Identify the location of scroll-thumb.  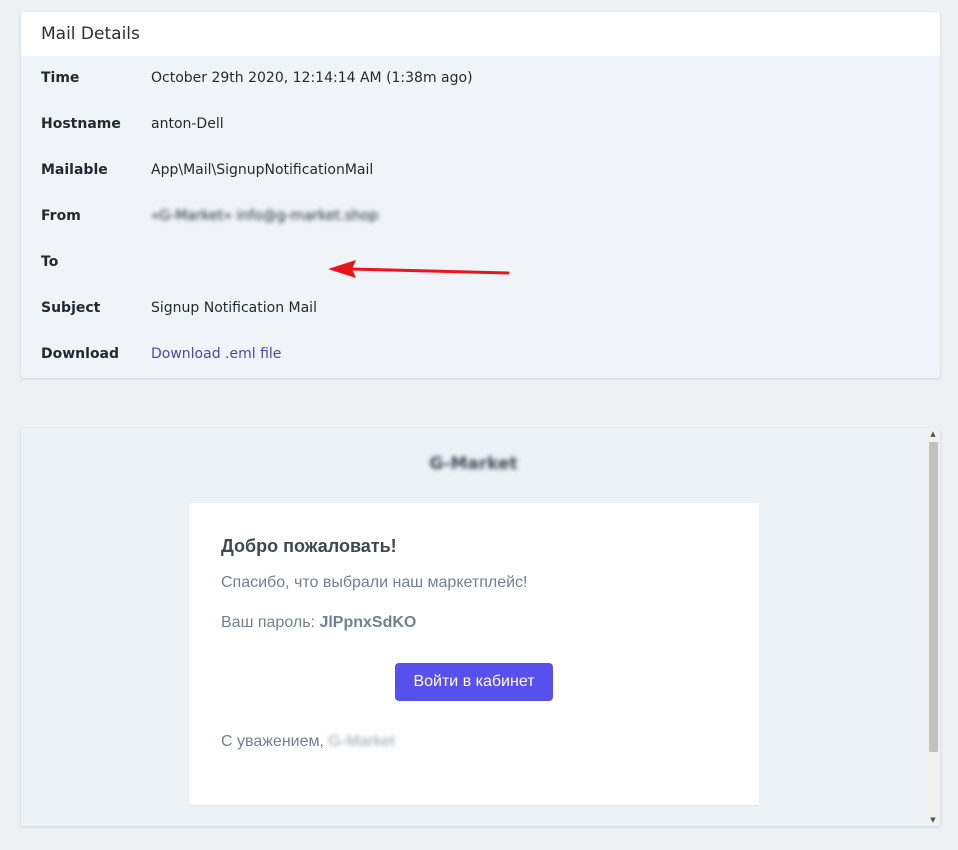
(933, 597).